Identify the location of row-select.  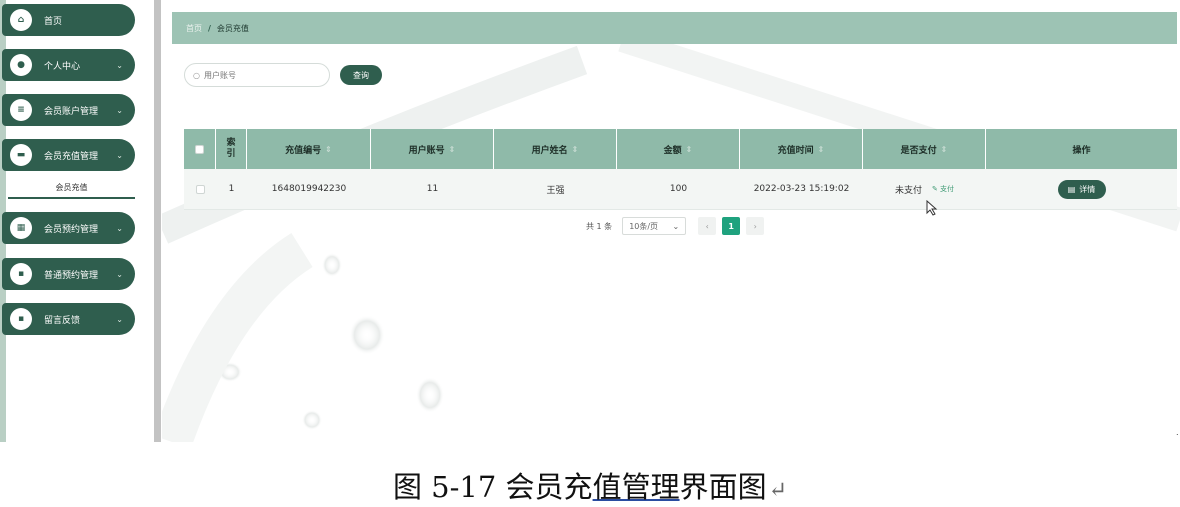
(200, 189).